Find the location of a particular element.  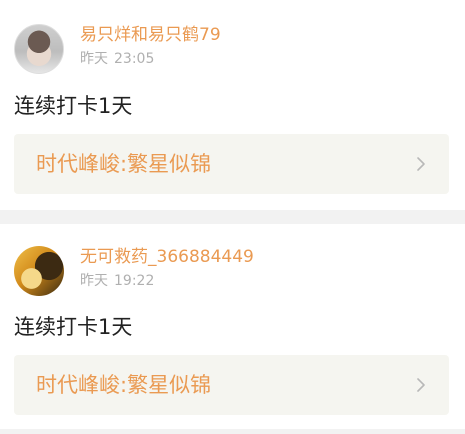

post-timestamp: 昨天 19:22 is located at coordinates (117, 281).